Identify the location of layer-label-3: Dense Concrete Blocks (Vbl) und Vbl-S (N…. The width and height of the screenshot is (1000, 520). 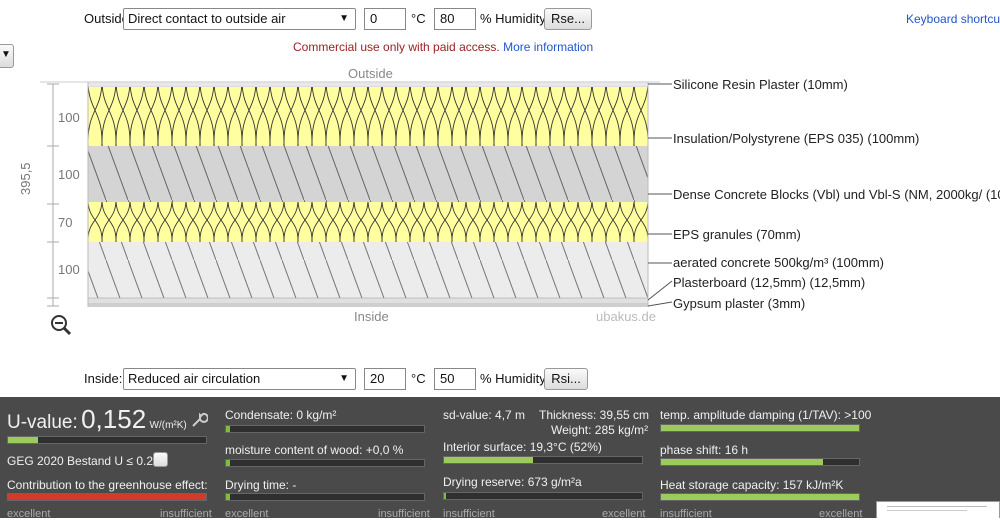
(836, 194).